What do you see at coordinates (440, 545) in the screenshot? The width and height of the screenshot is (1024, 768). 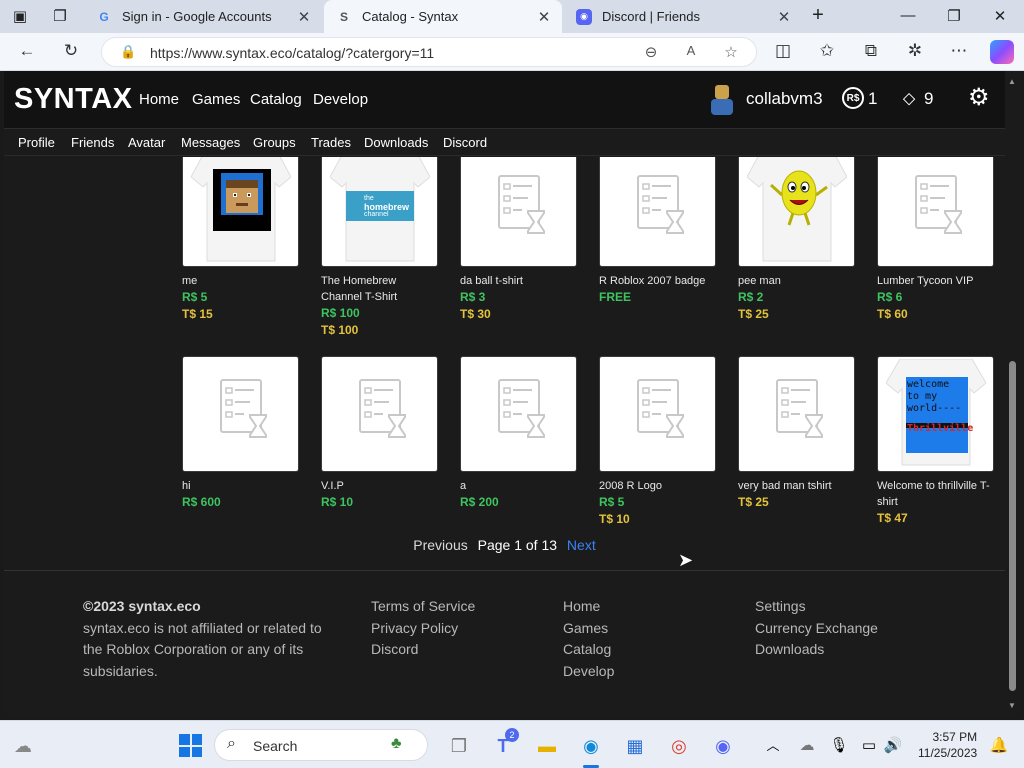 I see `previous-page-button: Previous` at bounding box center [440, 545].